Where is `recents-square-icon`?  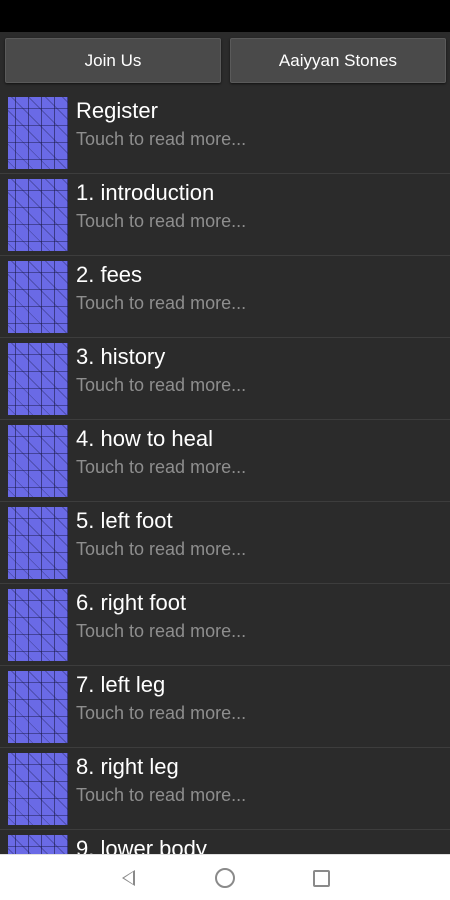 recents-square-icon is located at coordinates (321, 878).